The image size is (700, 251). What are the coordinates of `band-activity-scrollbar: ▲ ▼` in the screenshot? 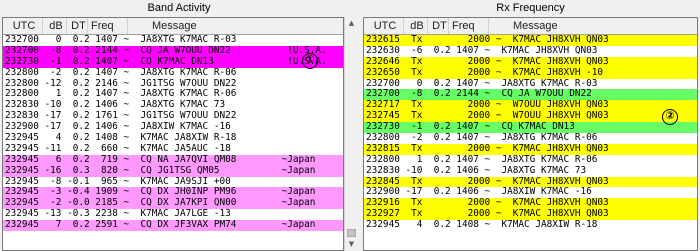 It's located at (351, 134).